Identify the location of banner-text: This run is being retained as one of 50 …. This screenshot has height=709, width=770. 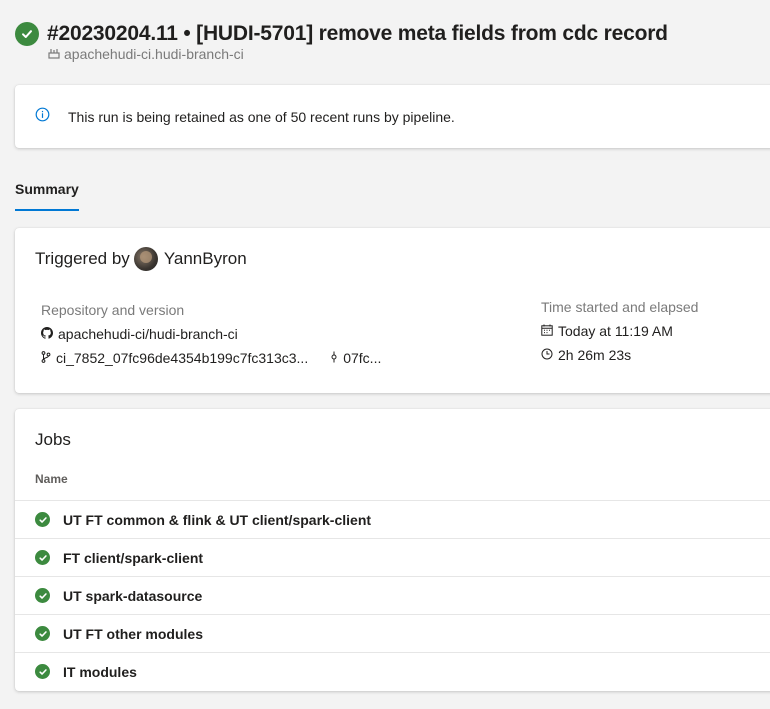
(261, 116).